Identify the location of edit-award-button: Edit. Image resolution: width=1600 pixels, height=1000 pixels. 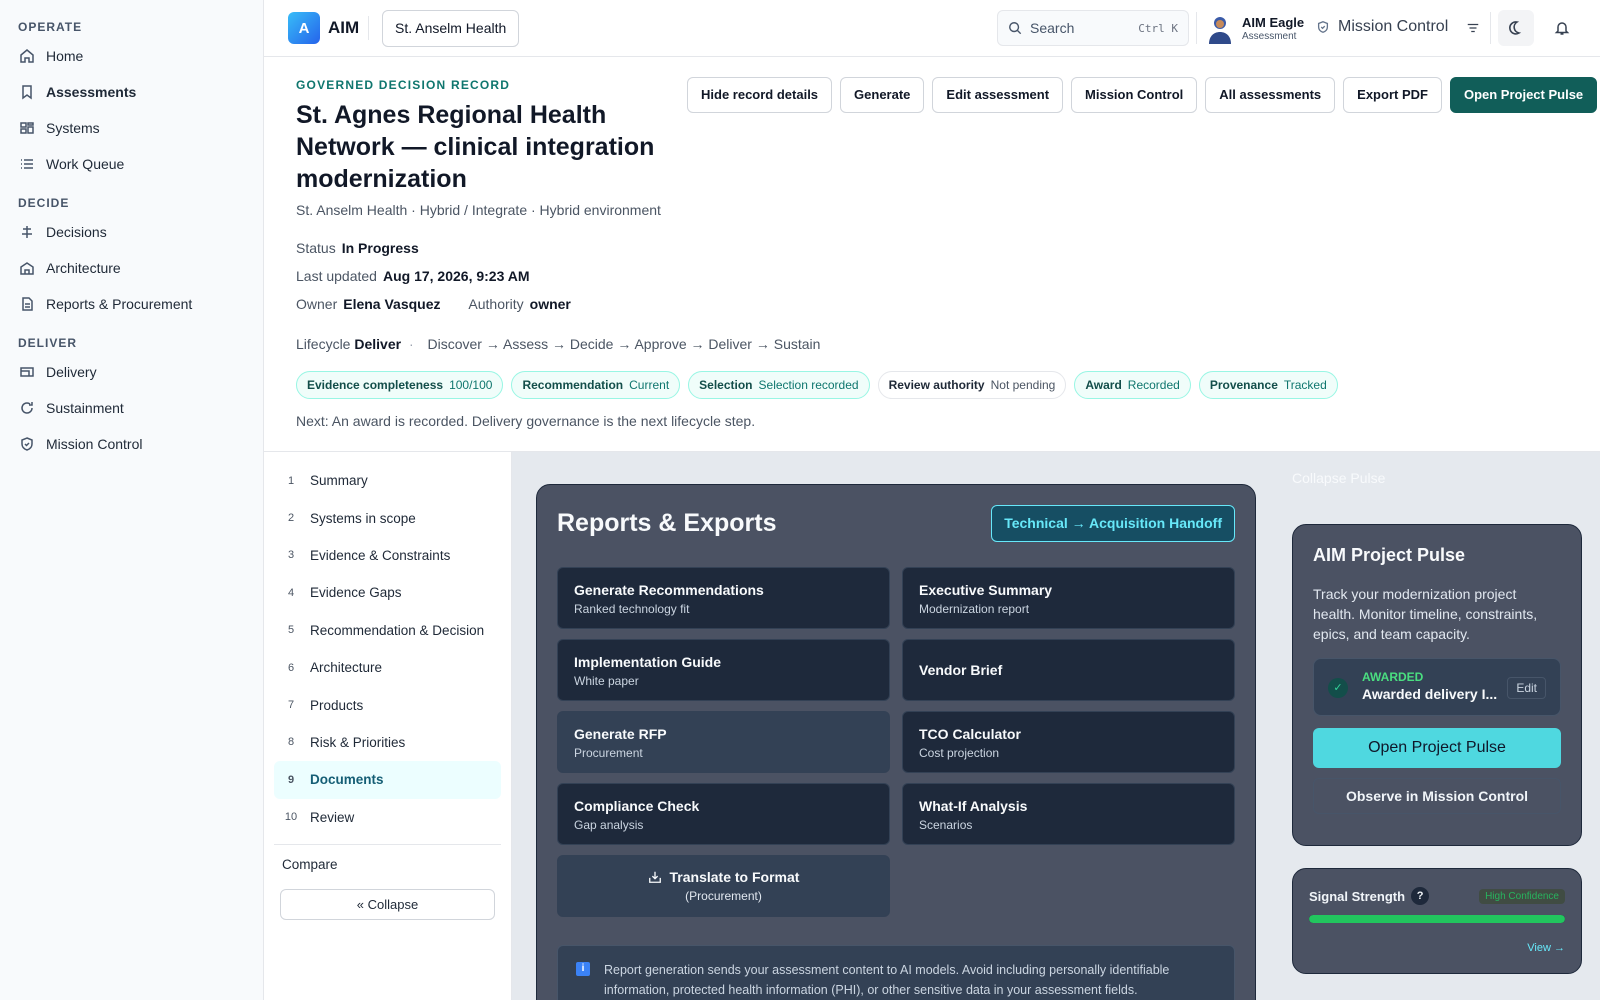
(1526, 688).